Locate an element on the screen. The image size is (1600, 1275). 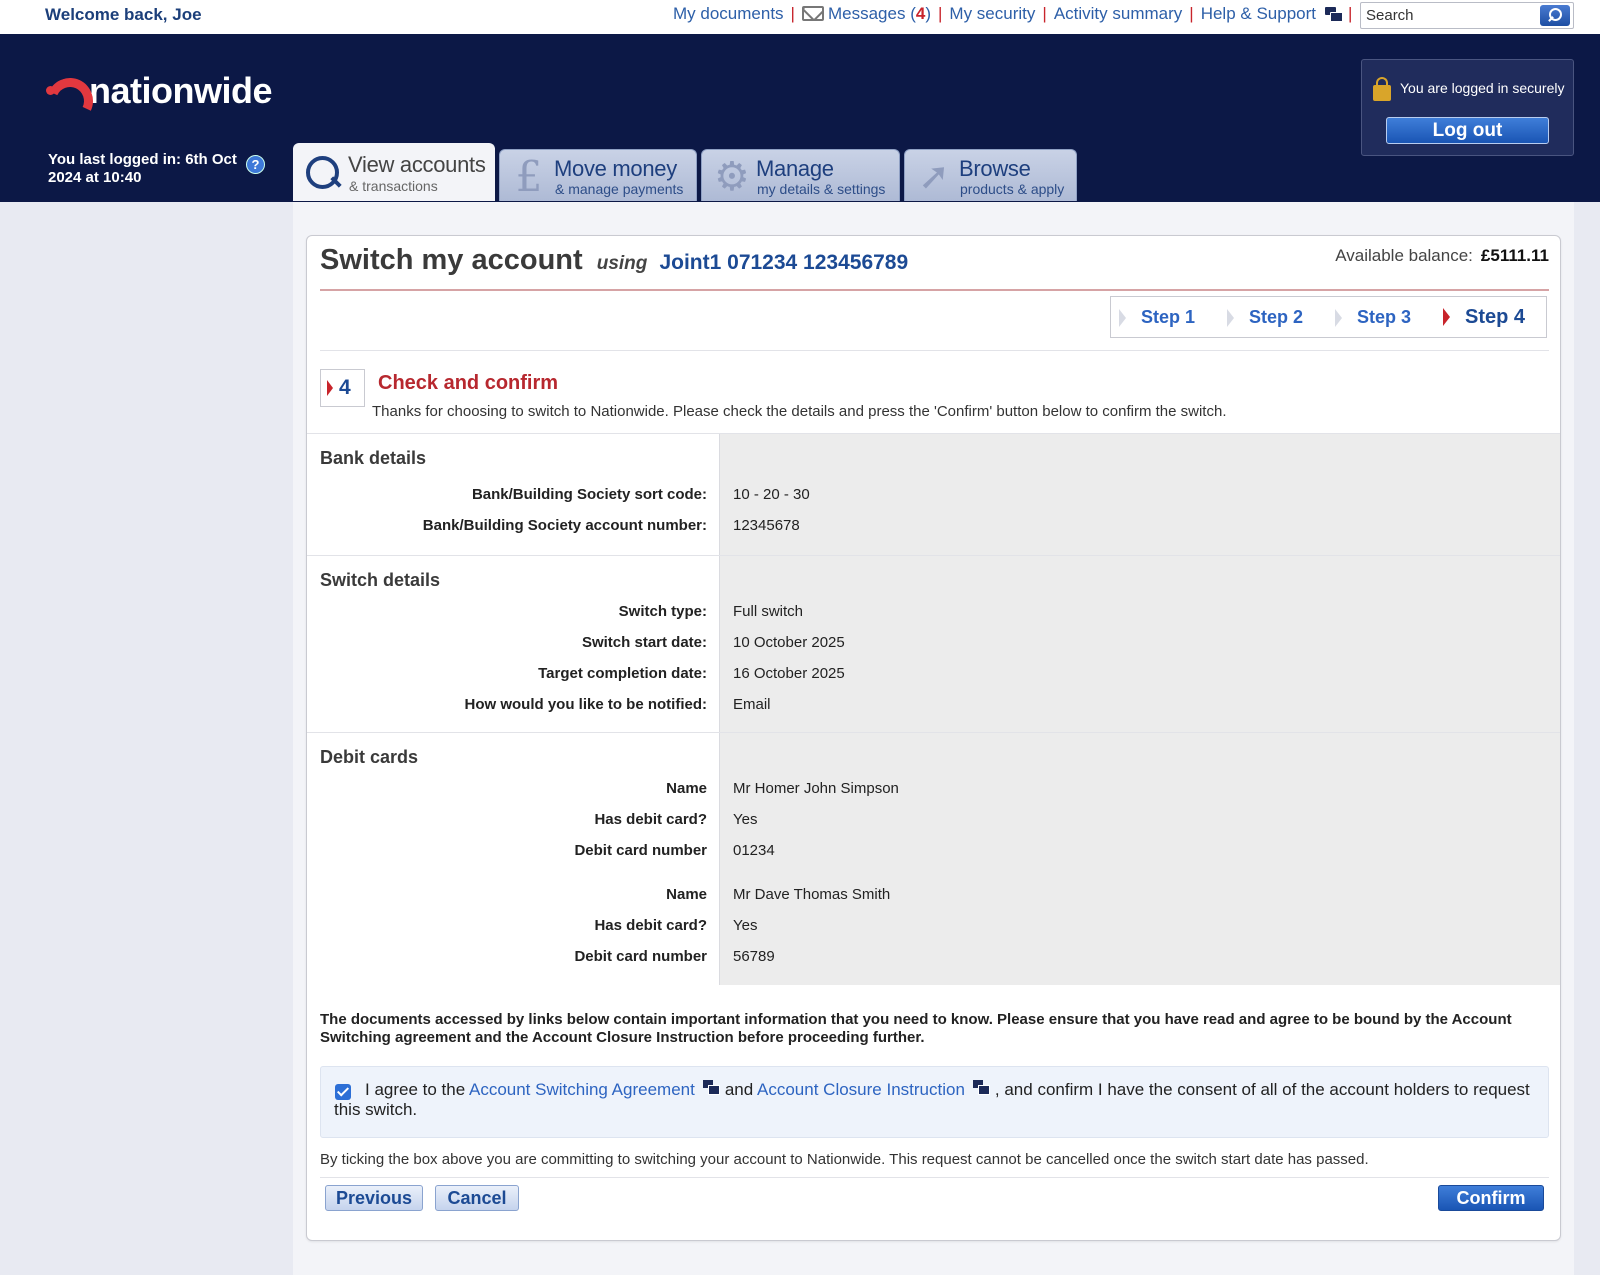
tab-manage: ⚙ Manage my details & settings is located at coordinates (800, 175).